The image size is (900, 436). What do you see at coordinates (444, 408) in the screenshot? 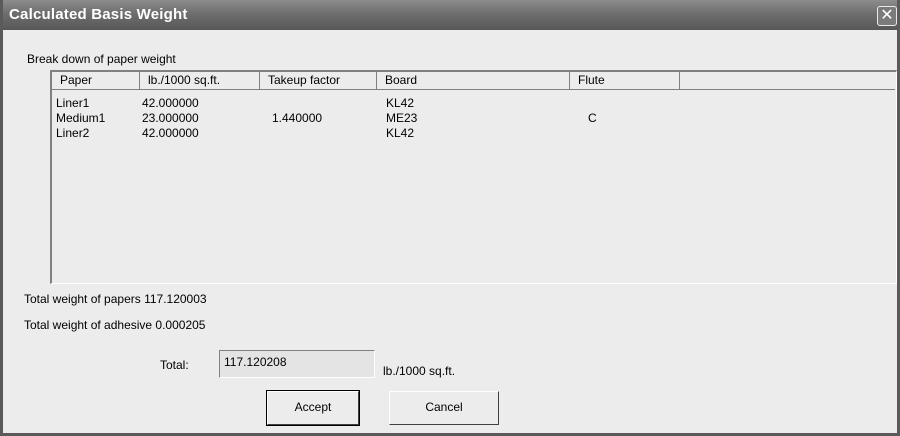
I see `cancel-button: Cancel` at bounding box center [444, 408].